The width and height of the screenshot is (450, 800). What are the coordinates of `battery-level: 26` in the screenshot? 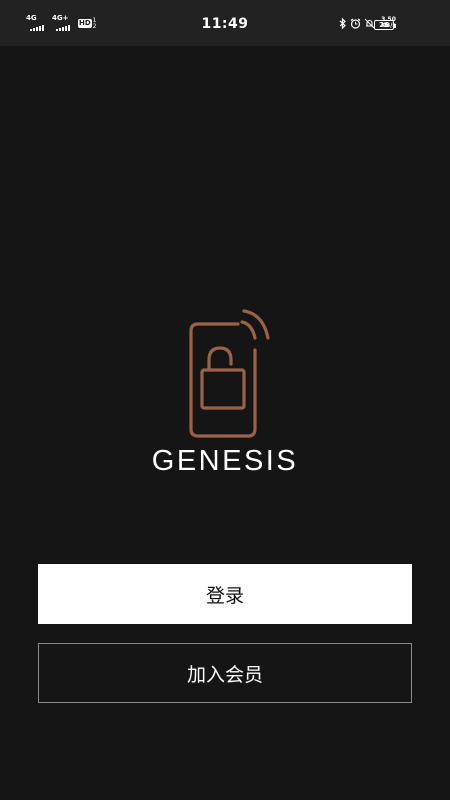 It's located at (384, 24).